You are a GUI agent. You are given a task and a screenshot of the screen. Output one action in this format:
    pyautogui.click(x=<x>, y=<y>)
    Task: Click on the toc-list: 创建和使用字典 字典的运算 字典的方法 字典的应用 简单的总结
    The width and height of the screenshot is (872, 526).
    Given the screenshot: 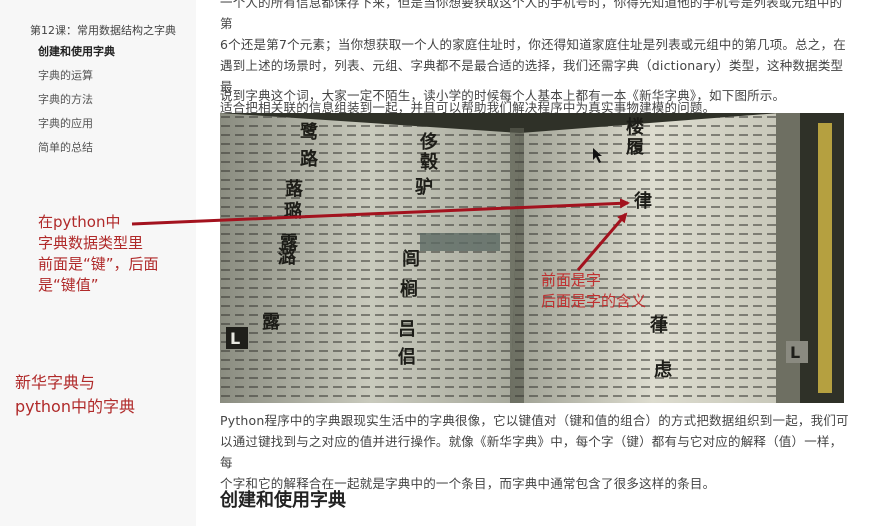 What is the action you would take?
    pyautogui.click(x=76, y=104)
    